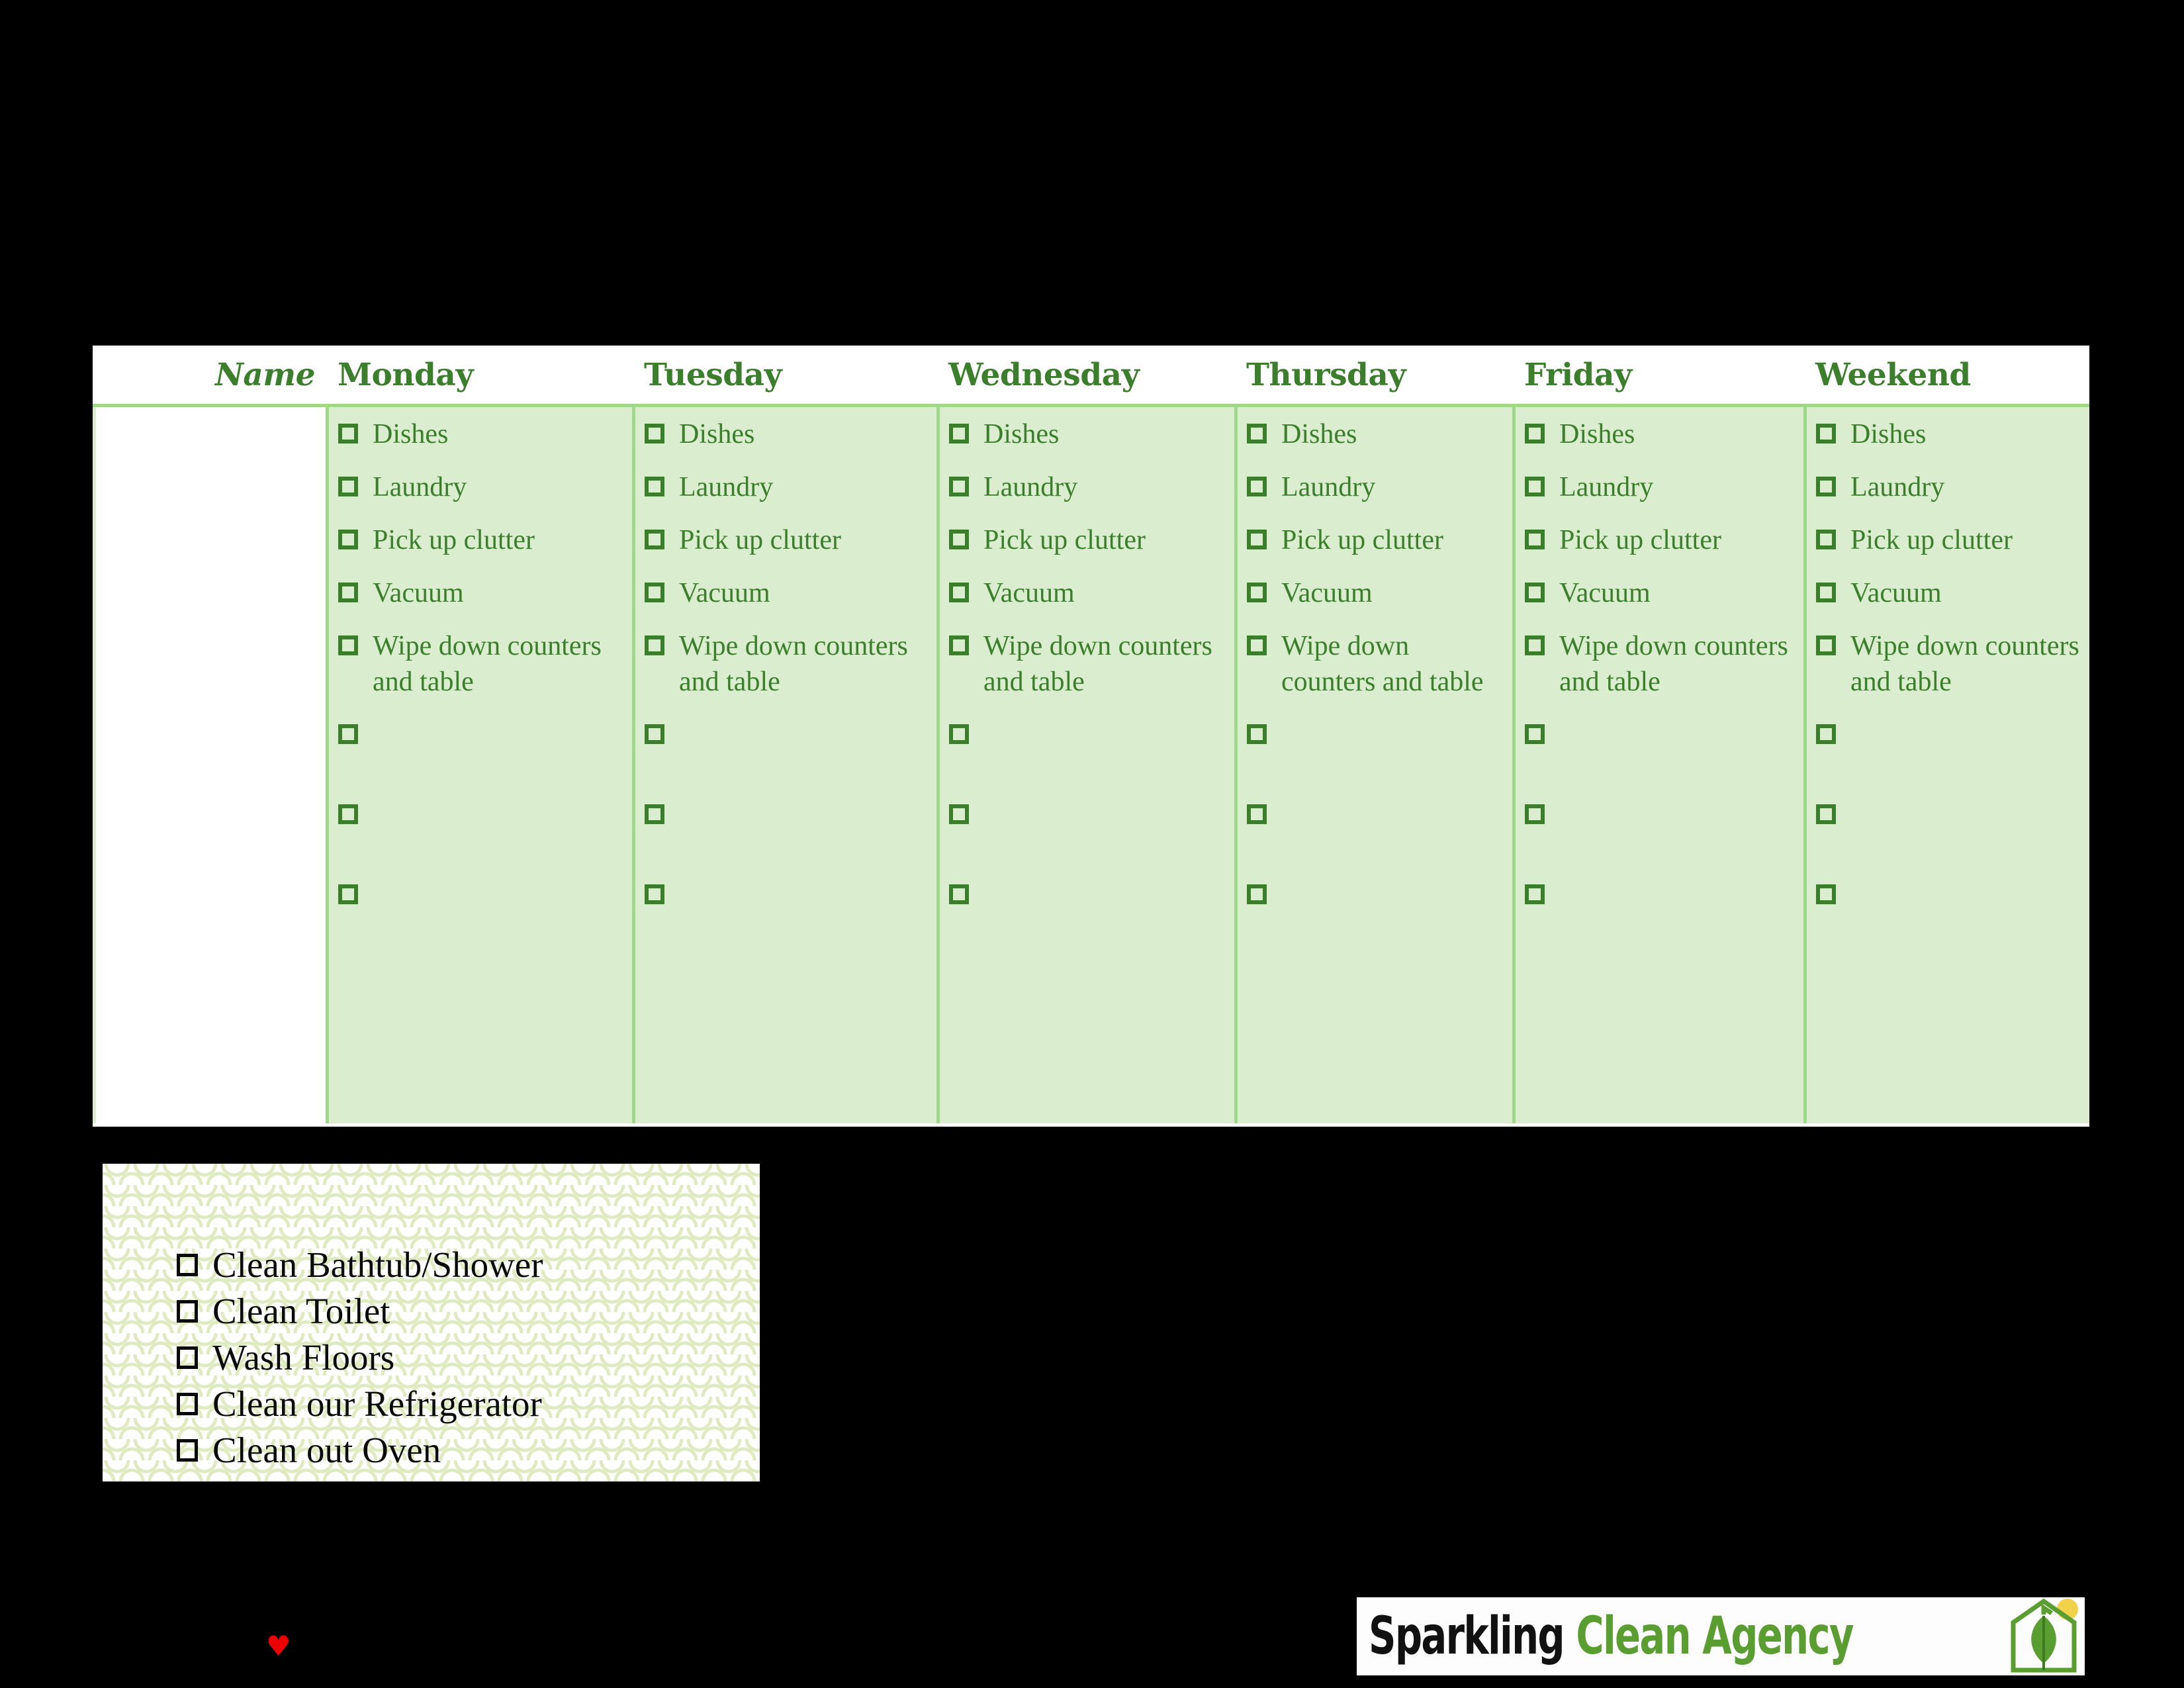  I want to click on name-entry-cell, so click(209, 765).